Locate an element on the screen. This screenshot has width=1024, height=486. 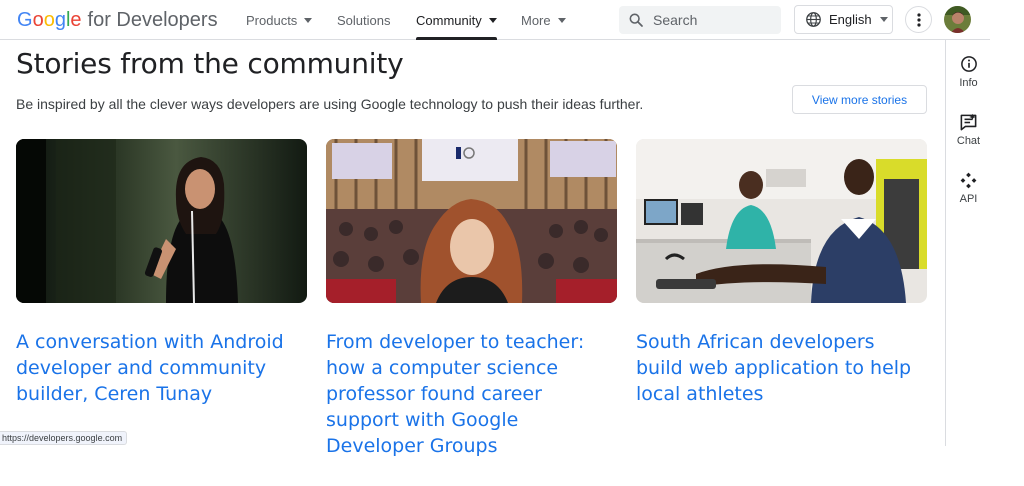
search-box is located at coordinates (700, 20).